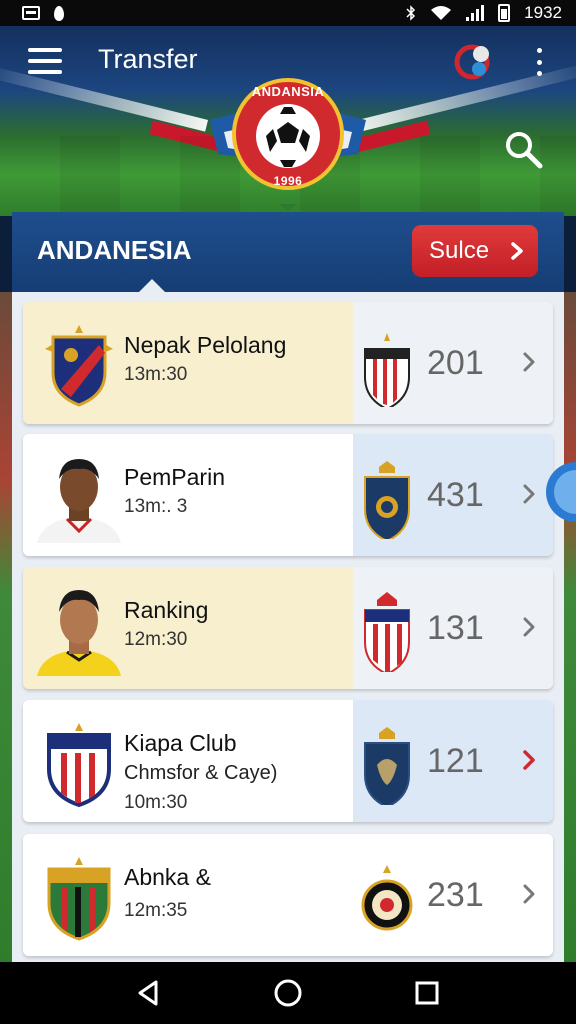  What do you see at coordinates (148, 59) in the screenshot?
I see `app-title: Transfer` at bounding box center [148, 59].